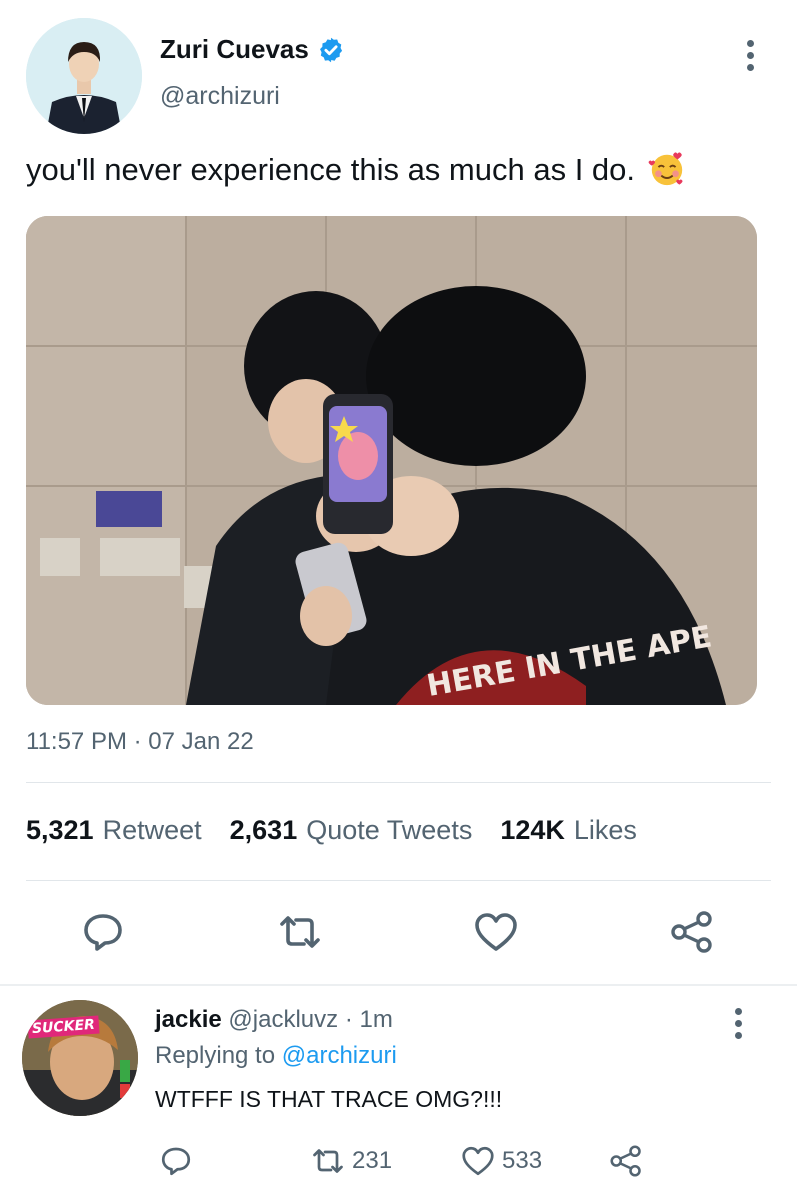 The width and height of the screenshot is (797, 1200). Describe the element at coordinates (372, 1160) in the screenshot. I see `reply-retweet-count: 231` at that location.